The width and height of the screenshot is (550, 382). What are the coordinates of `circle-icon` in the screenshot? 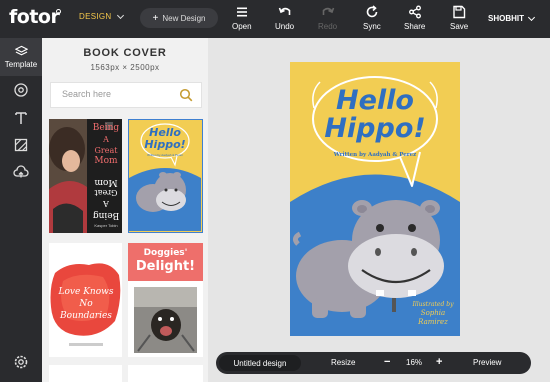 It's located at (21, 90).